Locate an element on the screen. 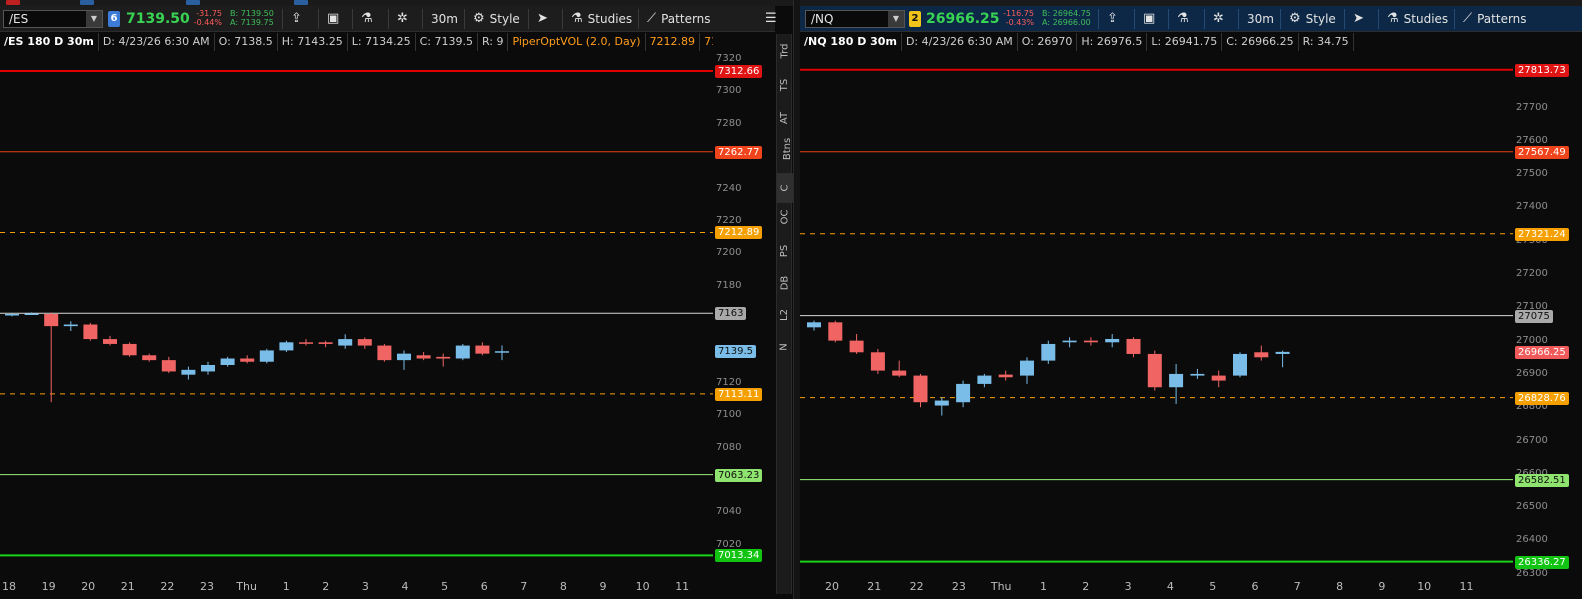 The width and height of the screenshot is (1582, 599). symbol-selector: /ES ▼ is located at coordinates (53, 19).